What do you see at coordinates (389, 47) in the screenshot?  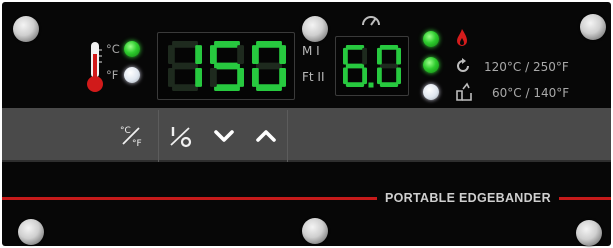 I see `speed-digit-2-segment-a` at bounding box center [389, 47].